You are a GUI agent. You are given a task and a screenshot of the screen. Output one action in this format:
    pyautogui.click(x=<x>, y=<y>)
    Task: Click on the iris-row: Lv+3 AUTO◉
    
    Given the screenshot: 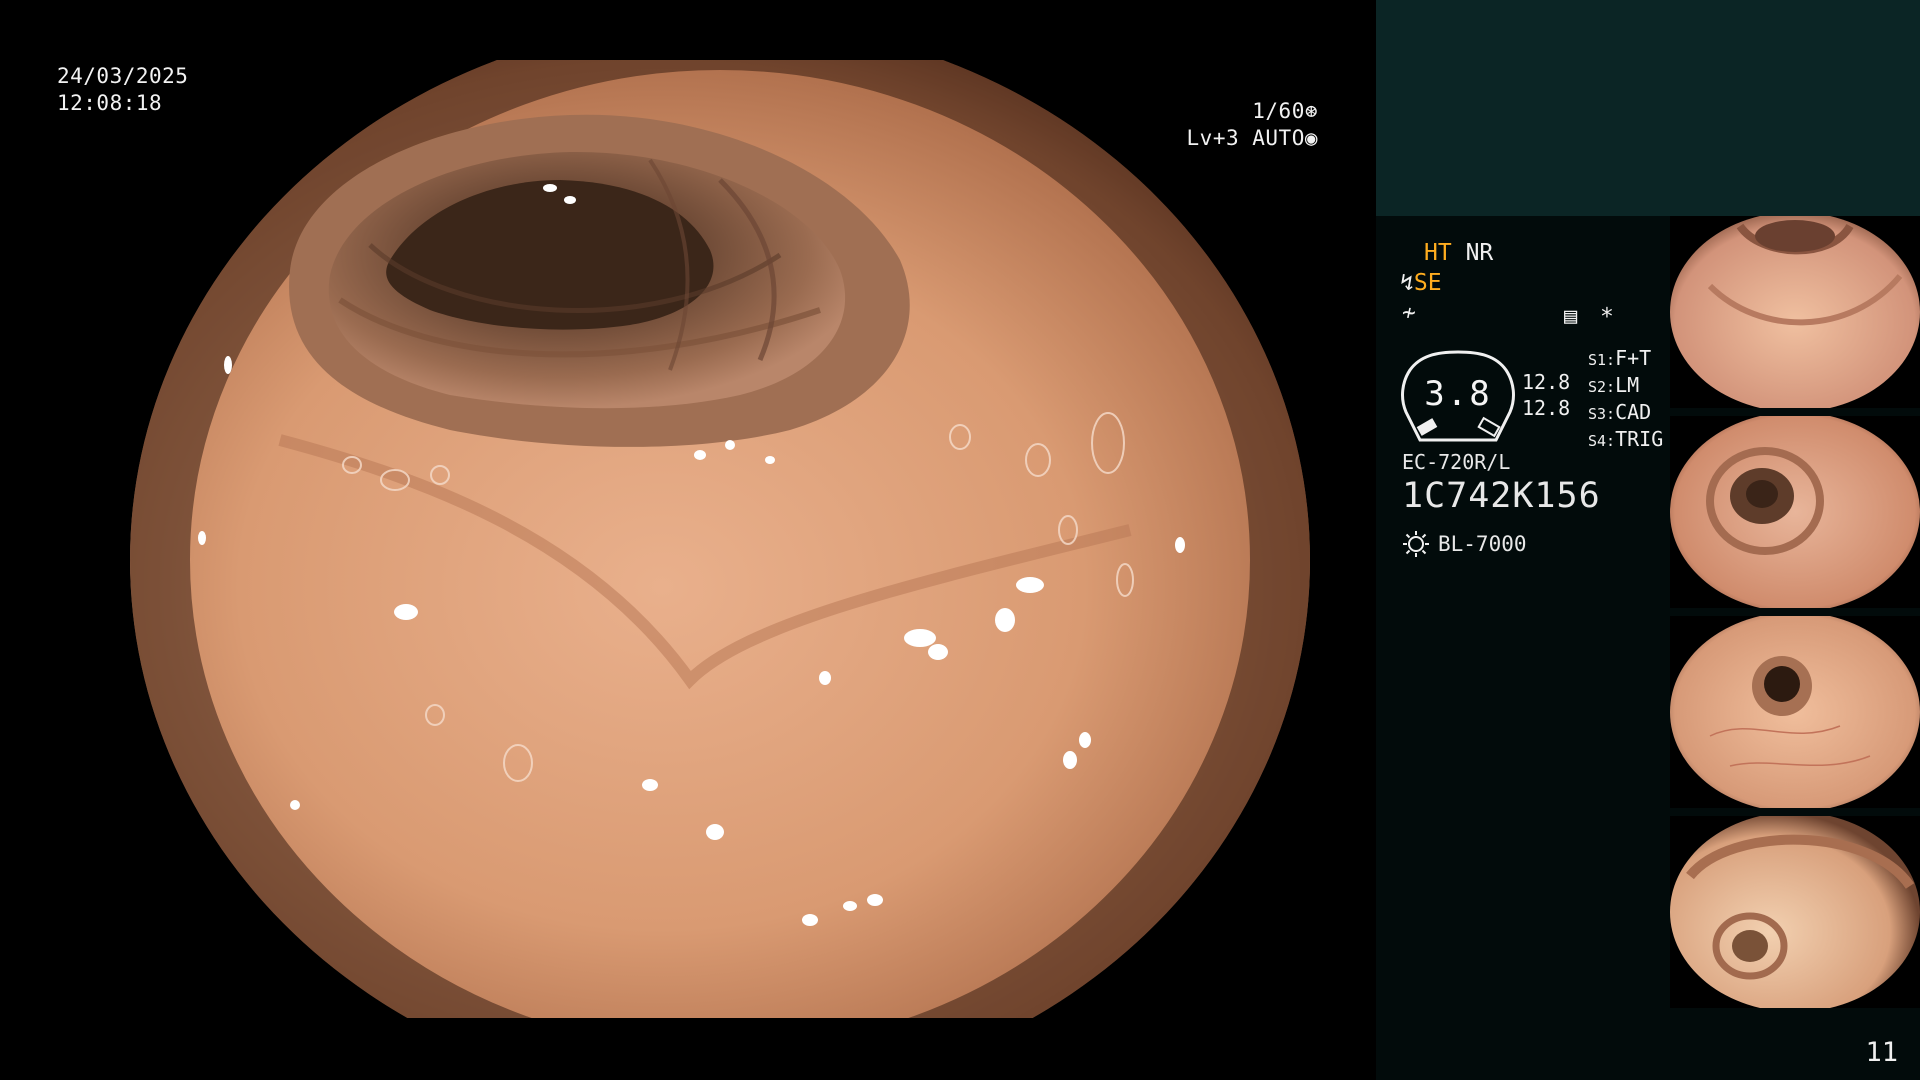 What is the action you would take?
    pyautogui.click(x=1252, y=138)
    